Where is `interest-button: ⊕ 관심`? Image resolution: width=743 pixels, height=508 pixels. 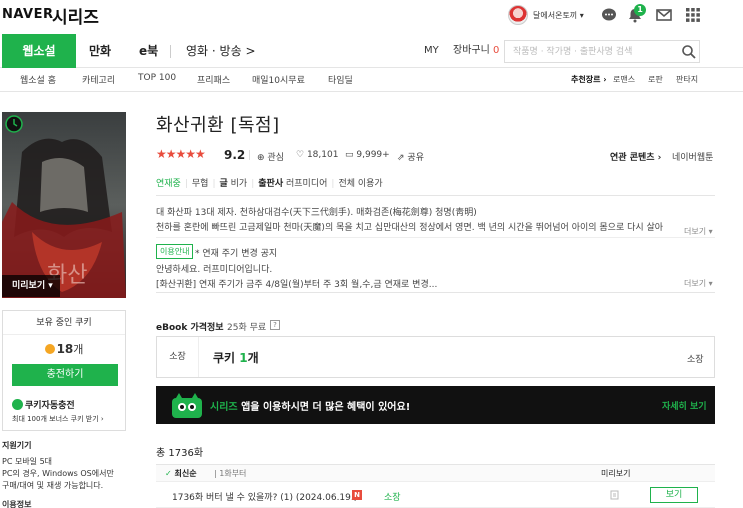
interest-button: ⊕ 관심 is located at coordinates (270, 156).